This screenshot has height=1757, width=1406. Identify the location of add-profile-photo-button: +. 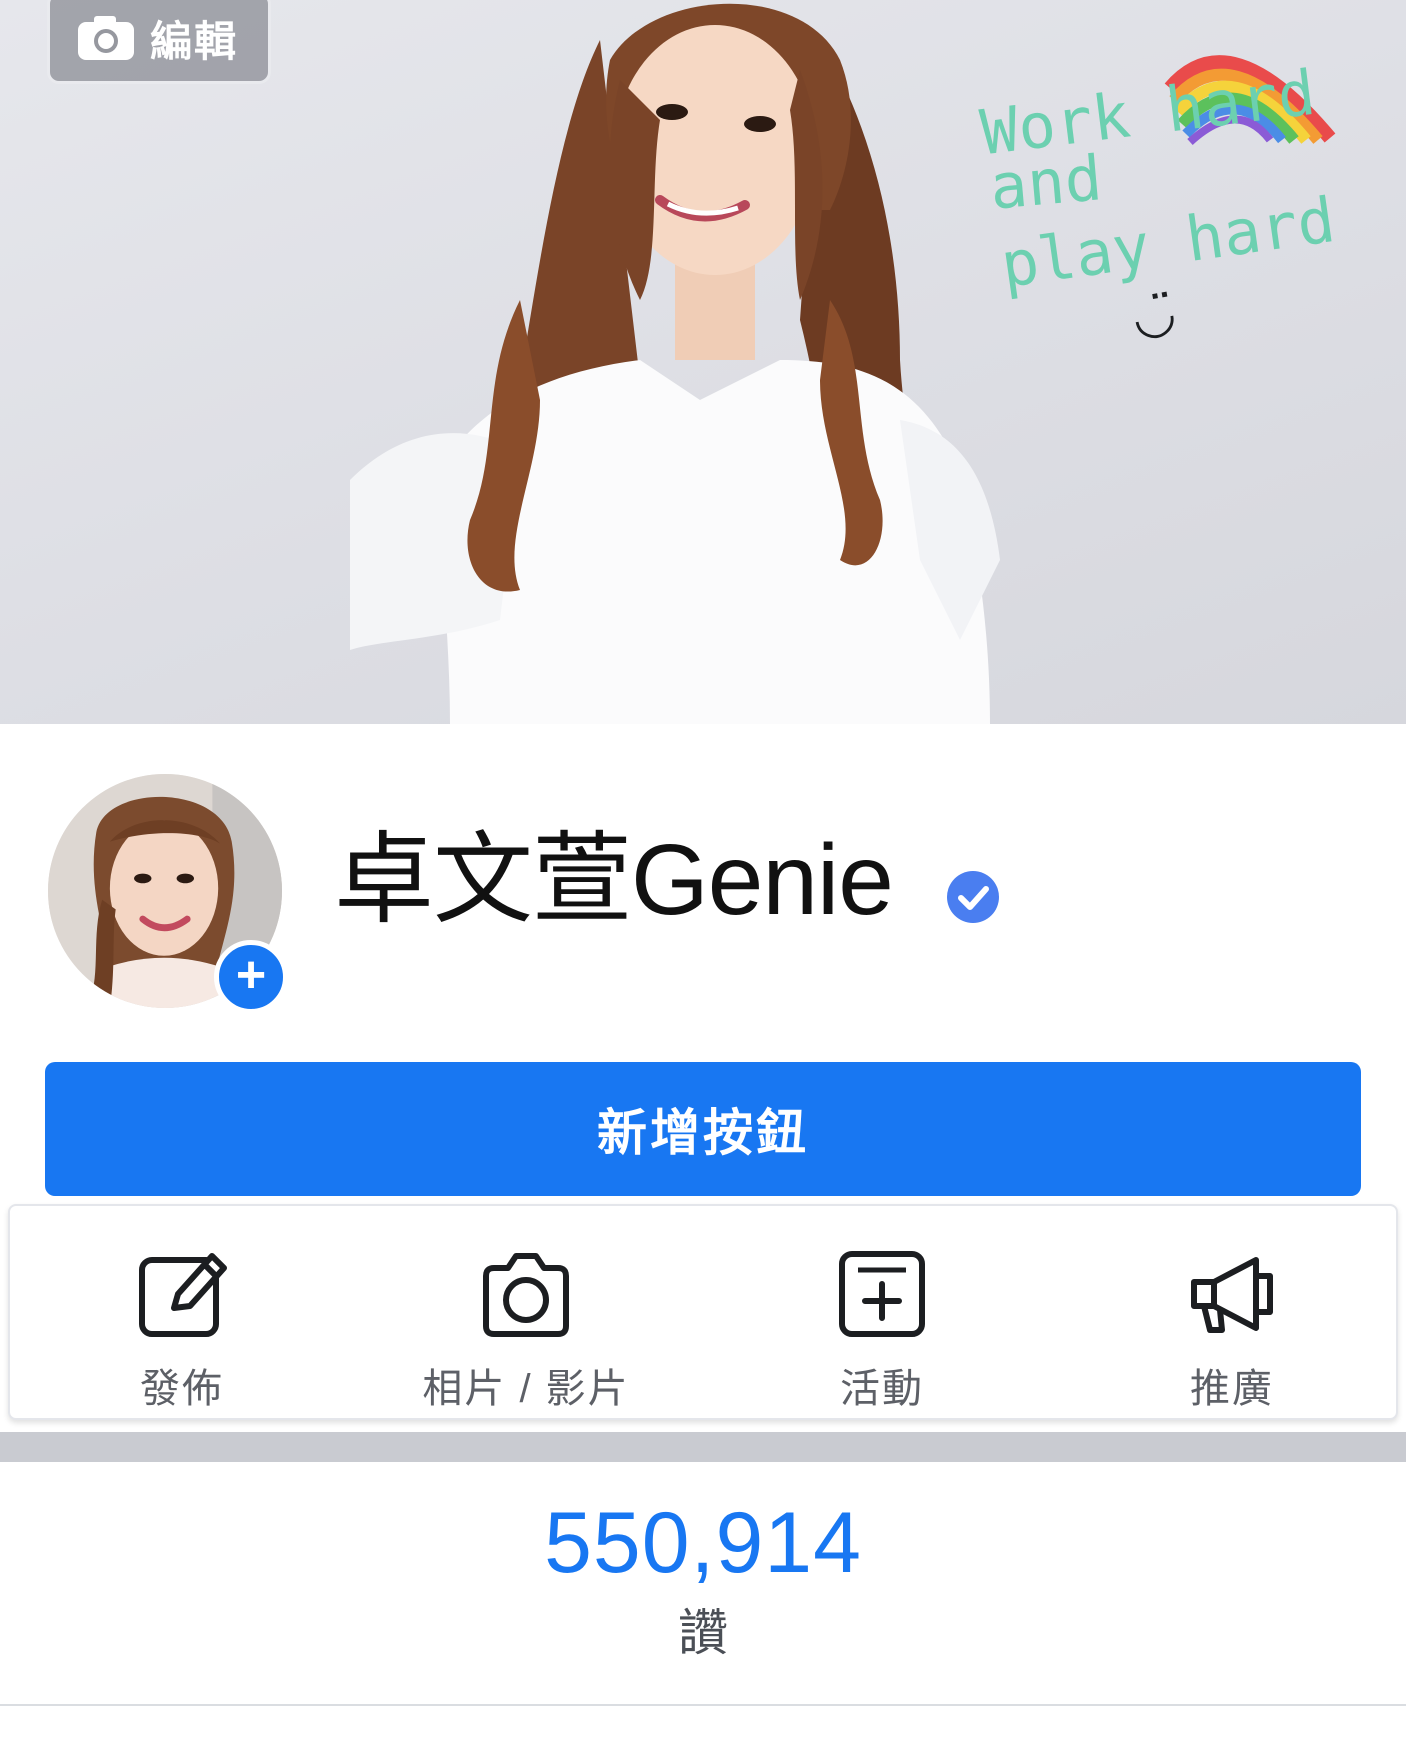
(251, 977).